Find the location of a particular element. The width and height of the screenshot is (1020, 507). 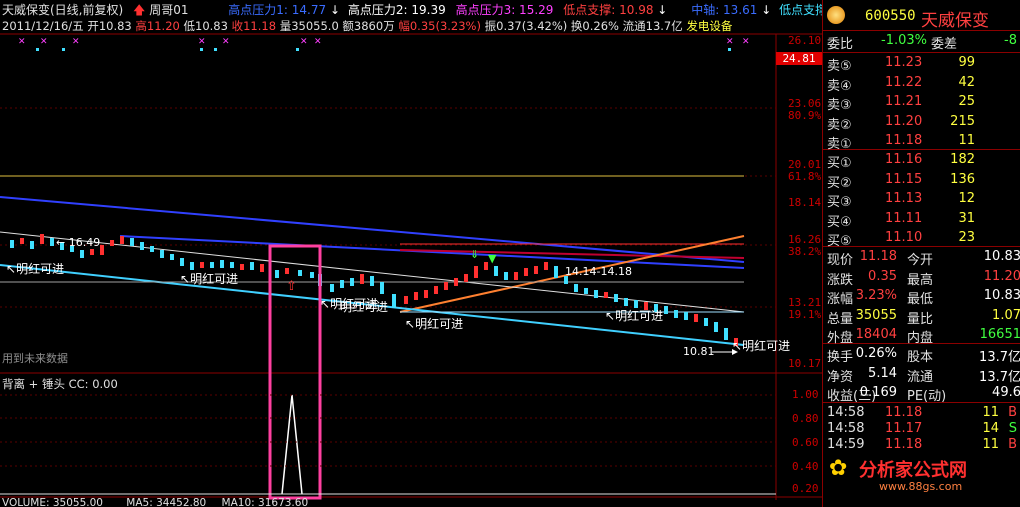

bid-price: 11.10 is located at coordinates (904, 237).